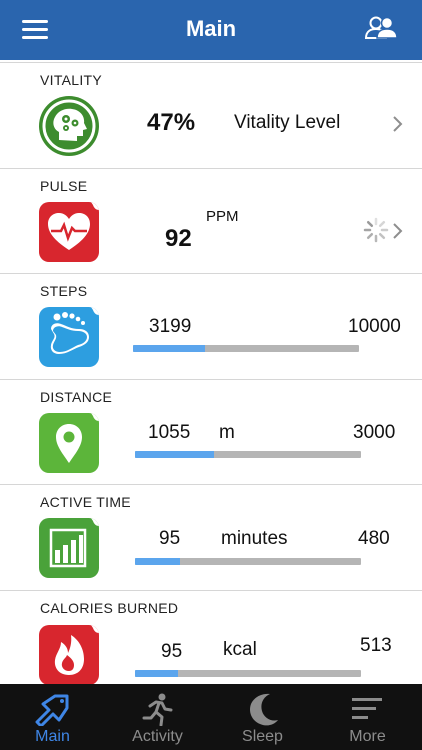 This screenshot has height=750, width=422. I want to click on steps-progress-fill, so click(169, 348).